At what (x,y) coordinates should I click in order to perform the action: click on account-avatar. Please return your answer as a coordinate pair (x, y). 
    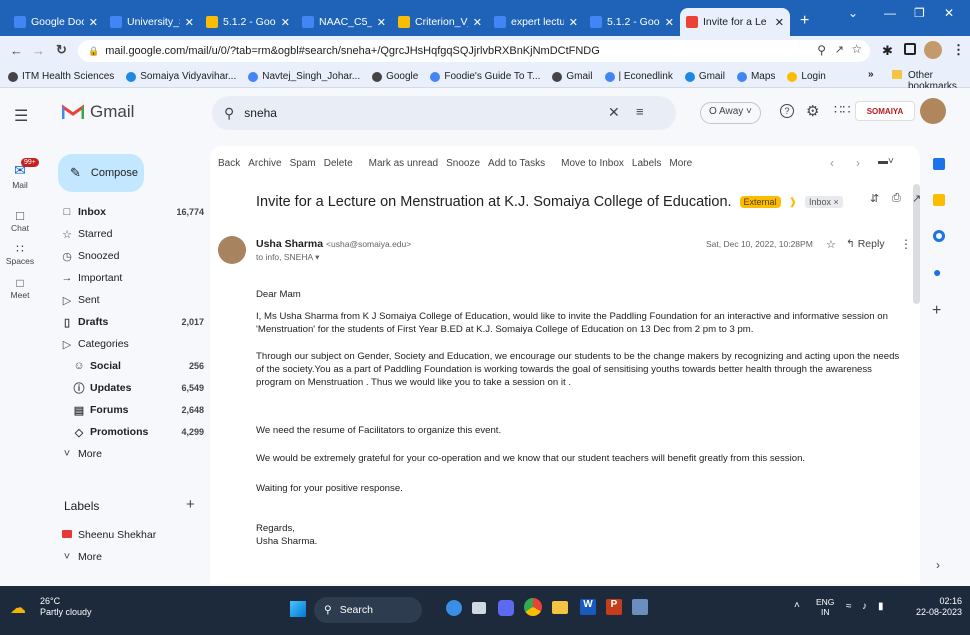
    Looking at the image, I should click on (933, 111).